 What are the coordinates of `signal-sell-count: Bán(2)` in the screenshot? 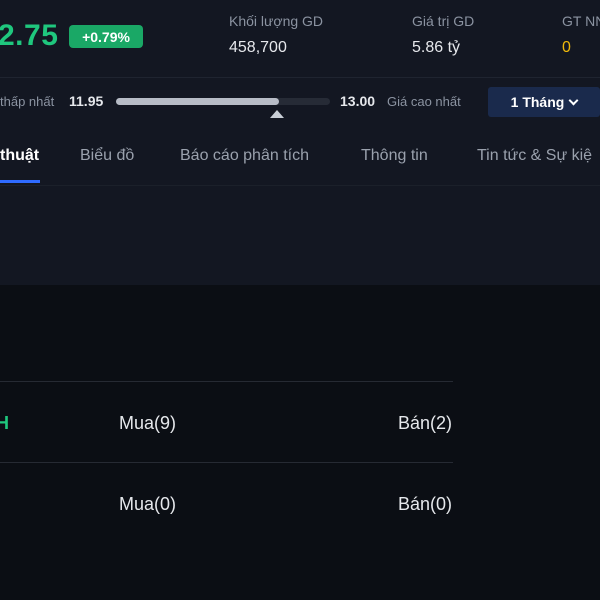 It's located at (425, 423).